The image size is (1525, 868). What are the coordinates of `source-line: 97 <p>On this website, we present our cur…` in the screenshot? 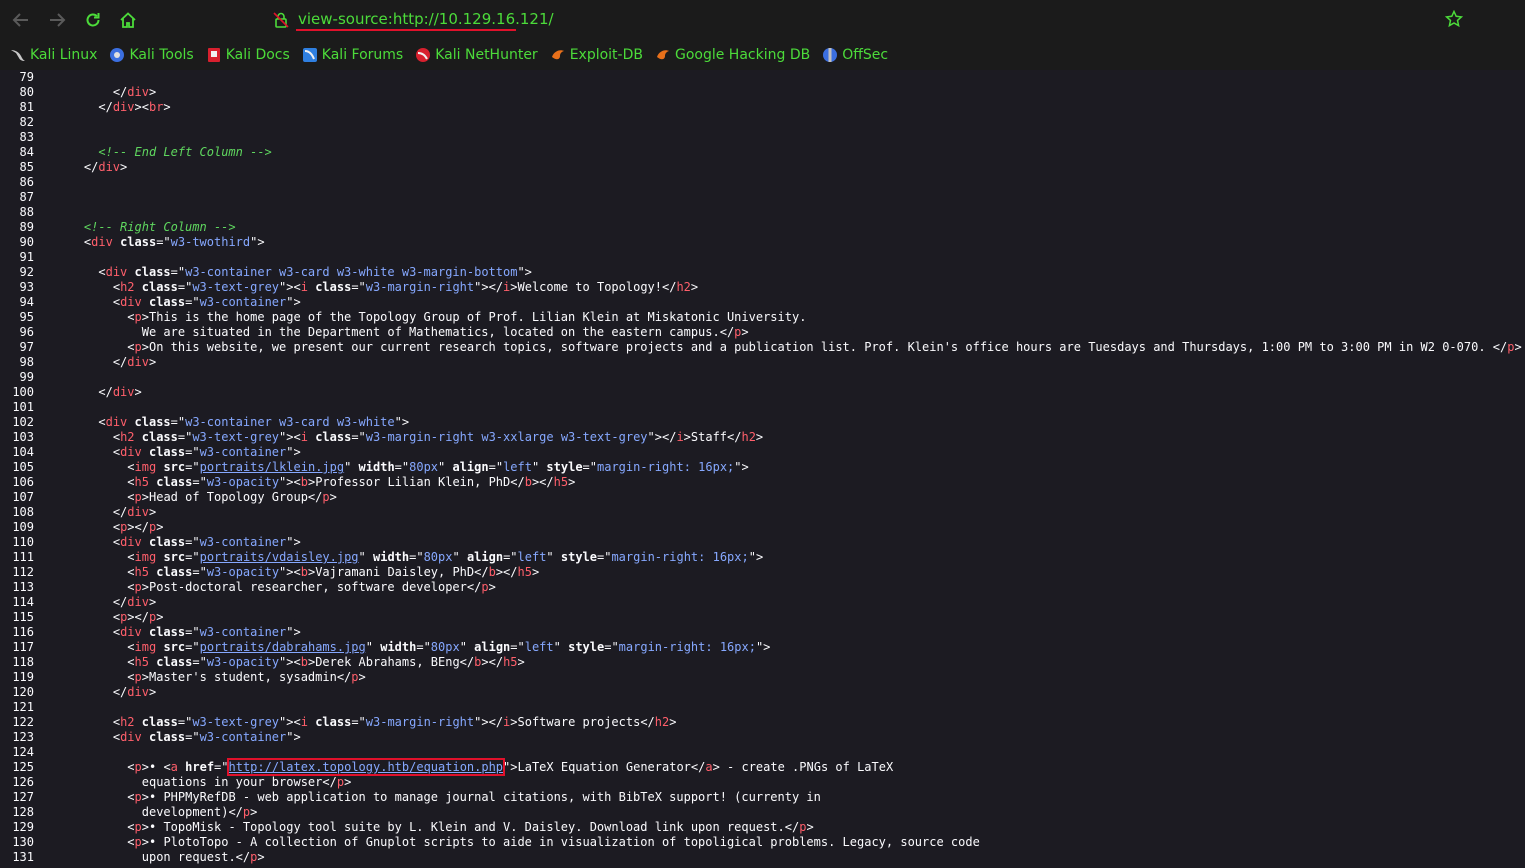 It's located at (762, 347).